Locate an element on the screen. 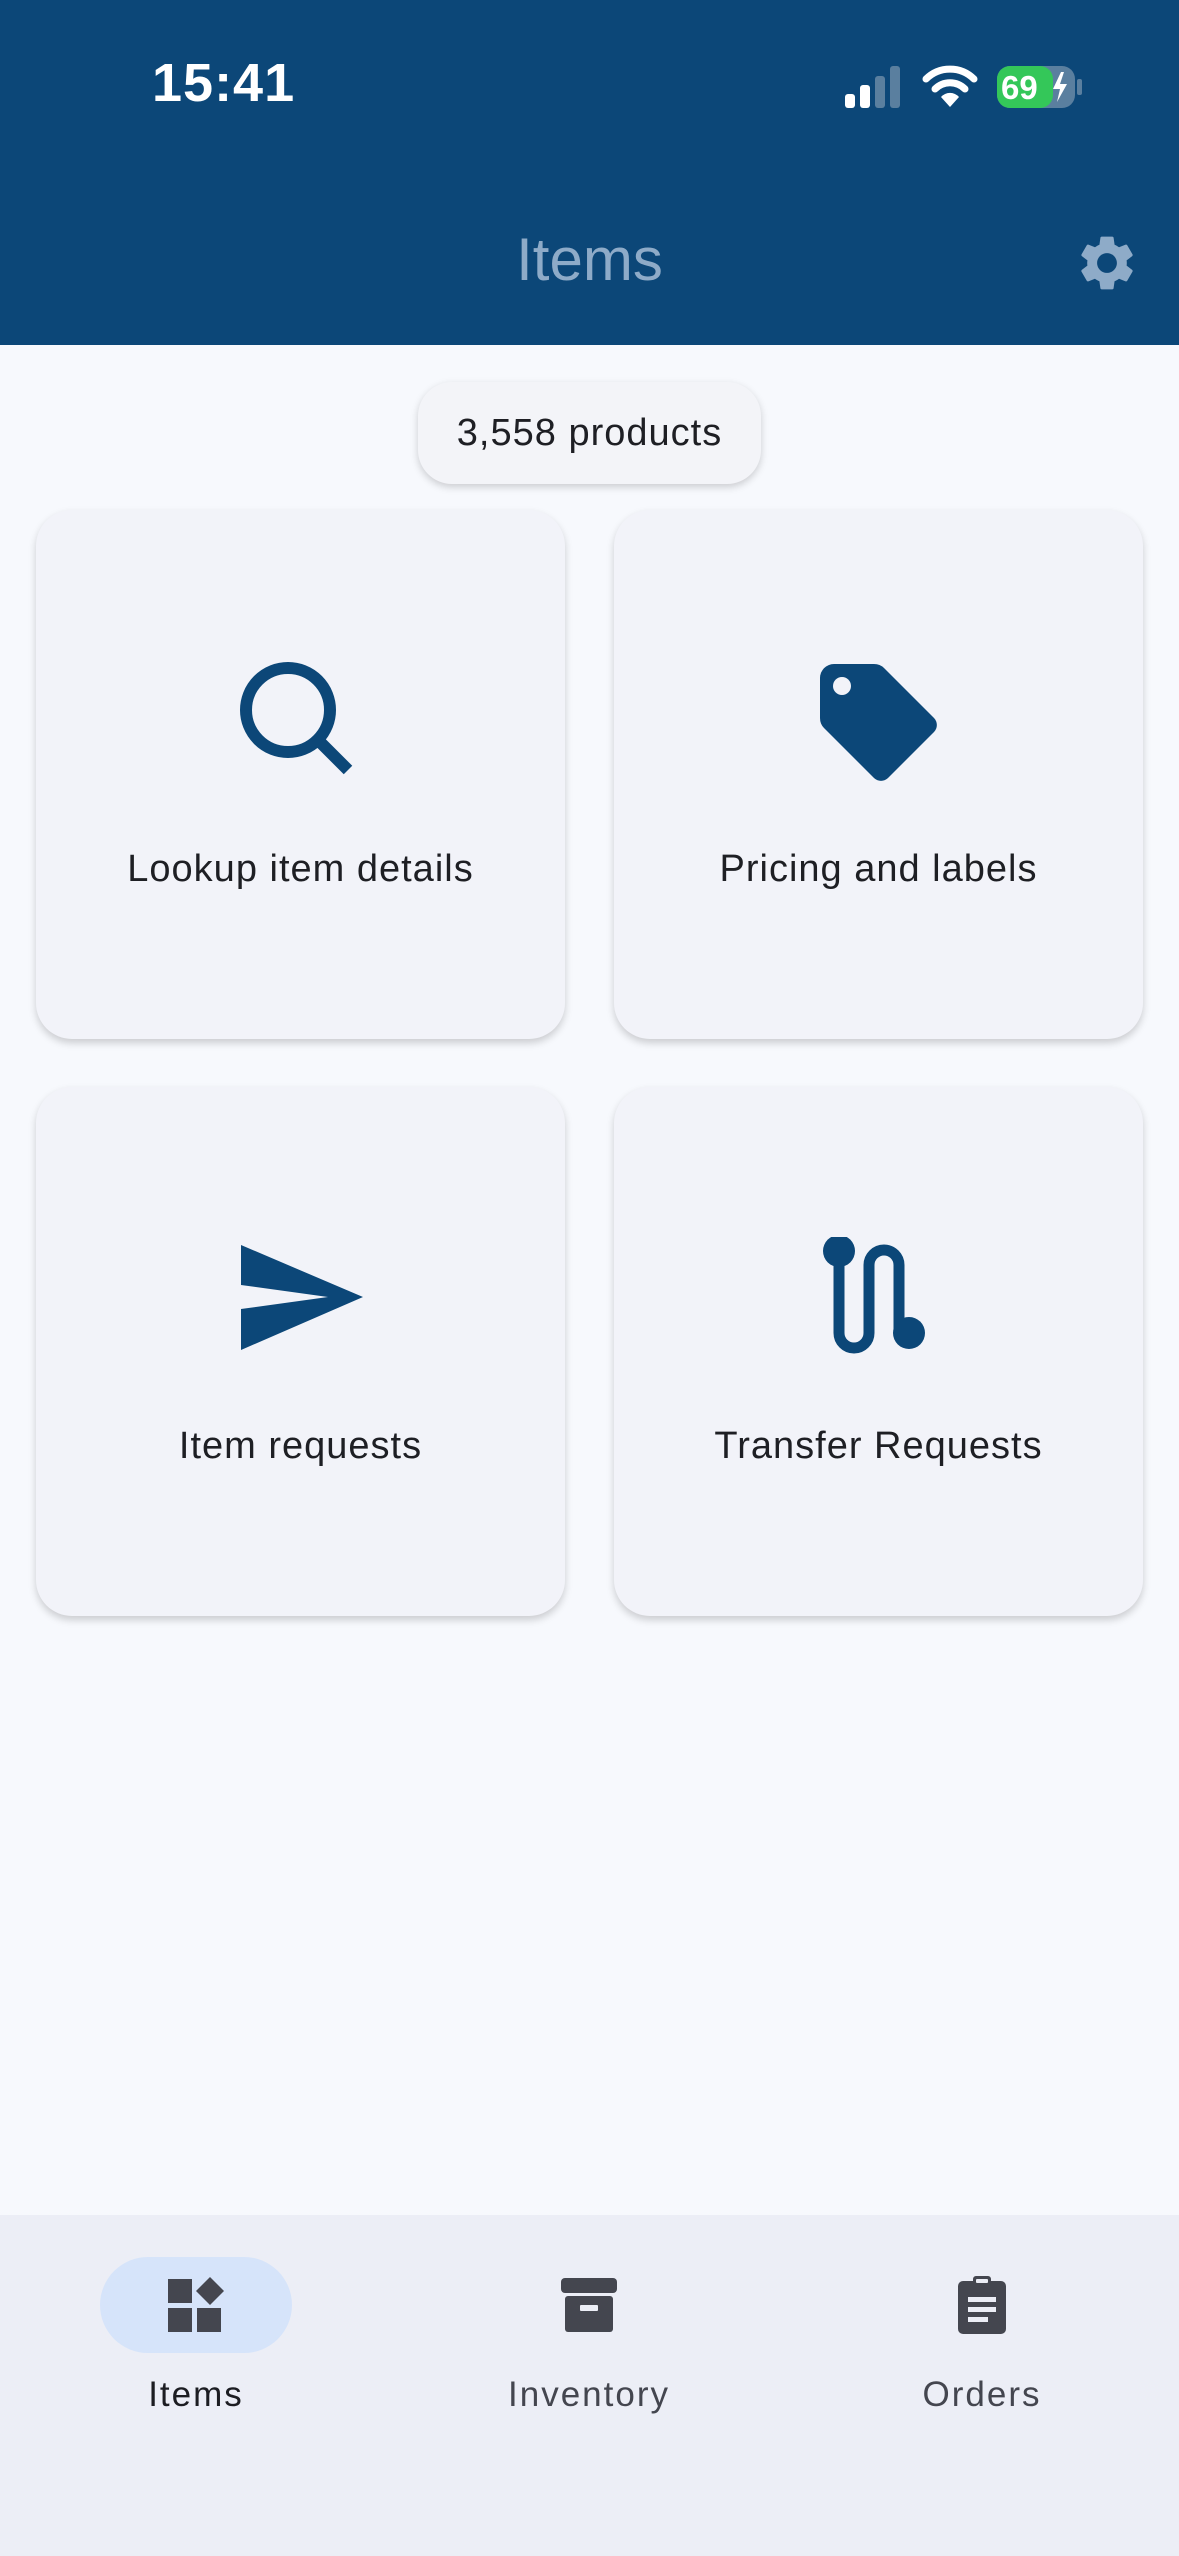 Image resolution: width=1179 pixels, height=2556 pixels. tag-icon is located at coordinates (878, 722).